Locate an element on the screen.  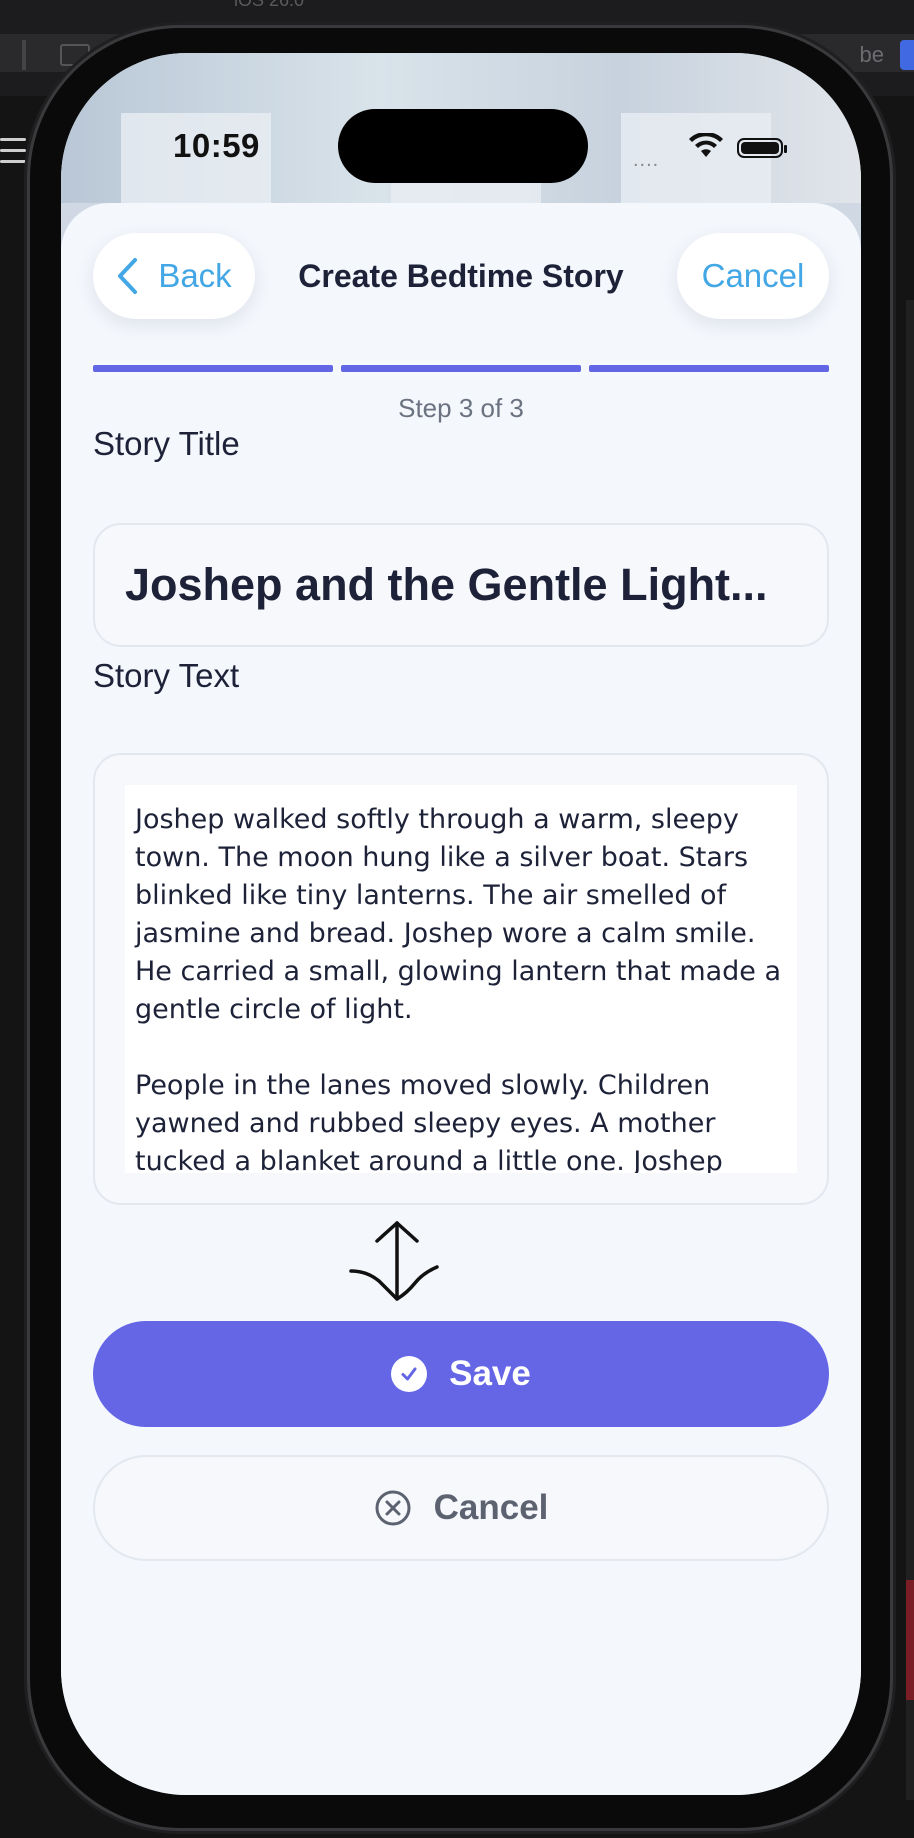
menu-icon is located at coordinates (13, 154).